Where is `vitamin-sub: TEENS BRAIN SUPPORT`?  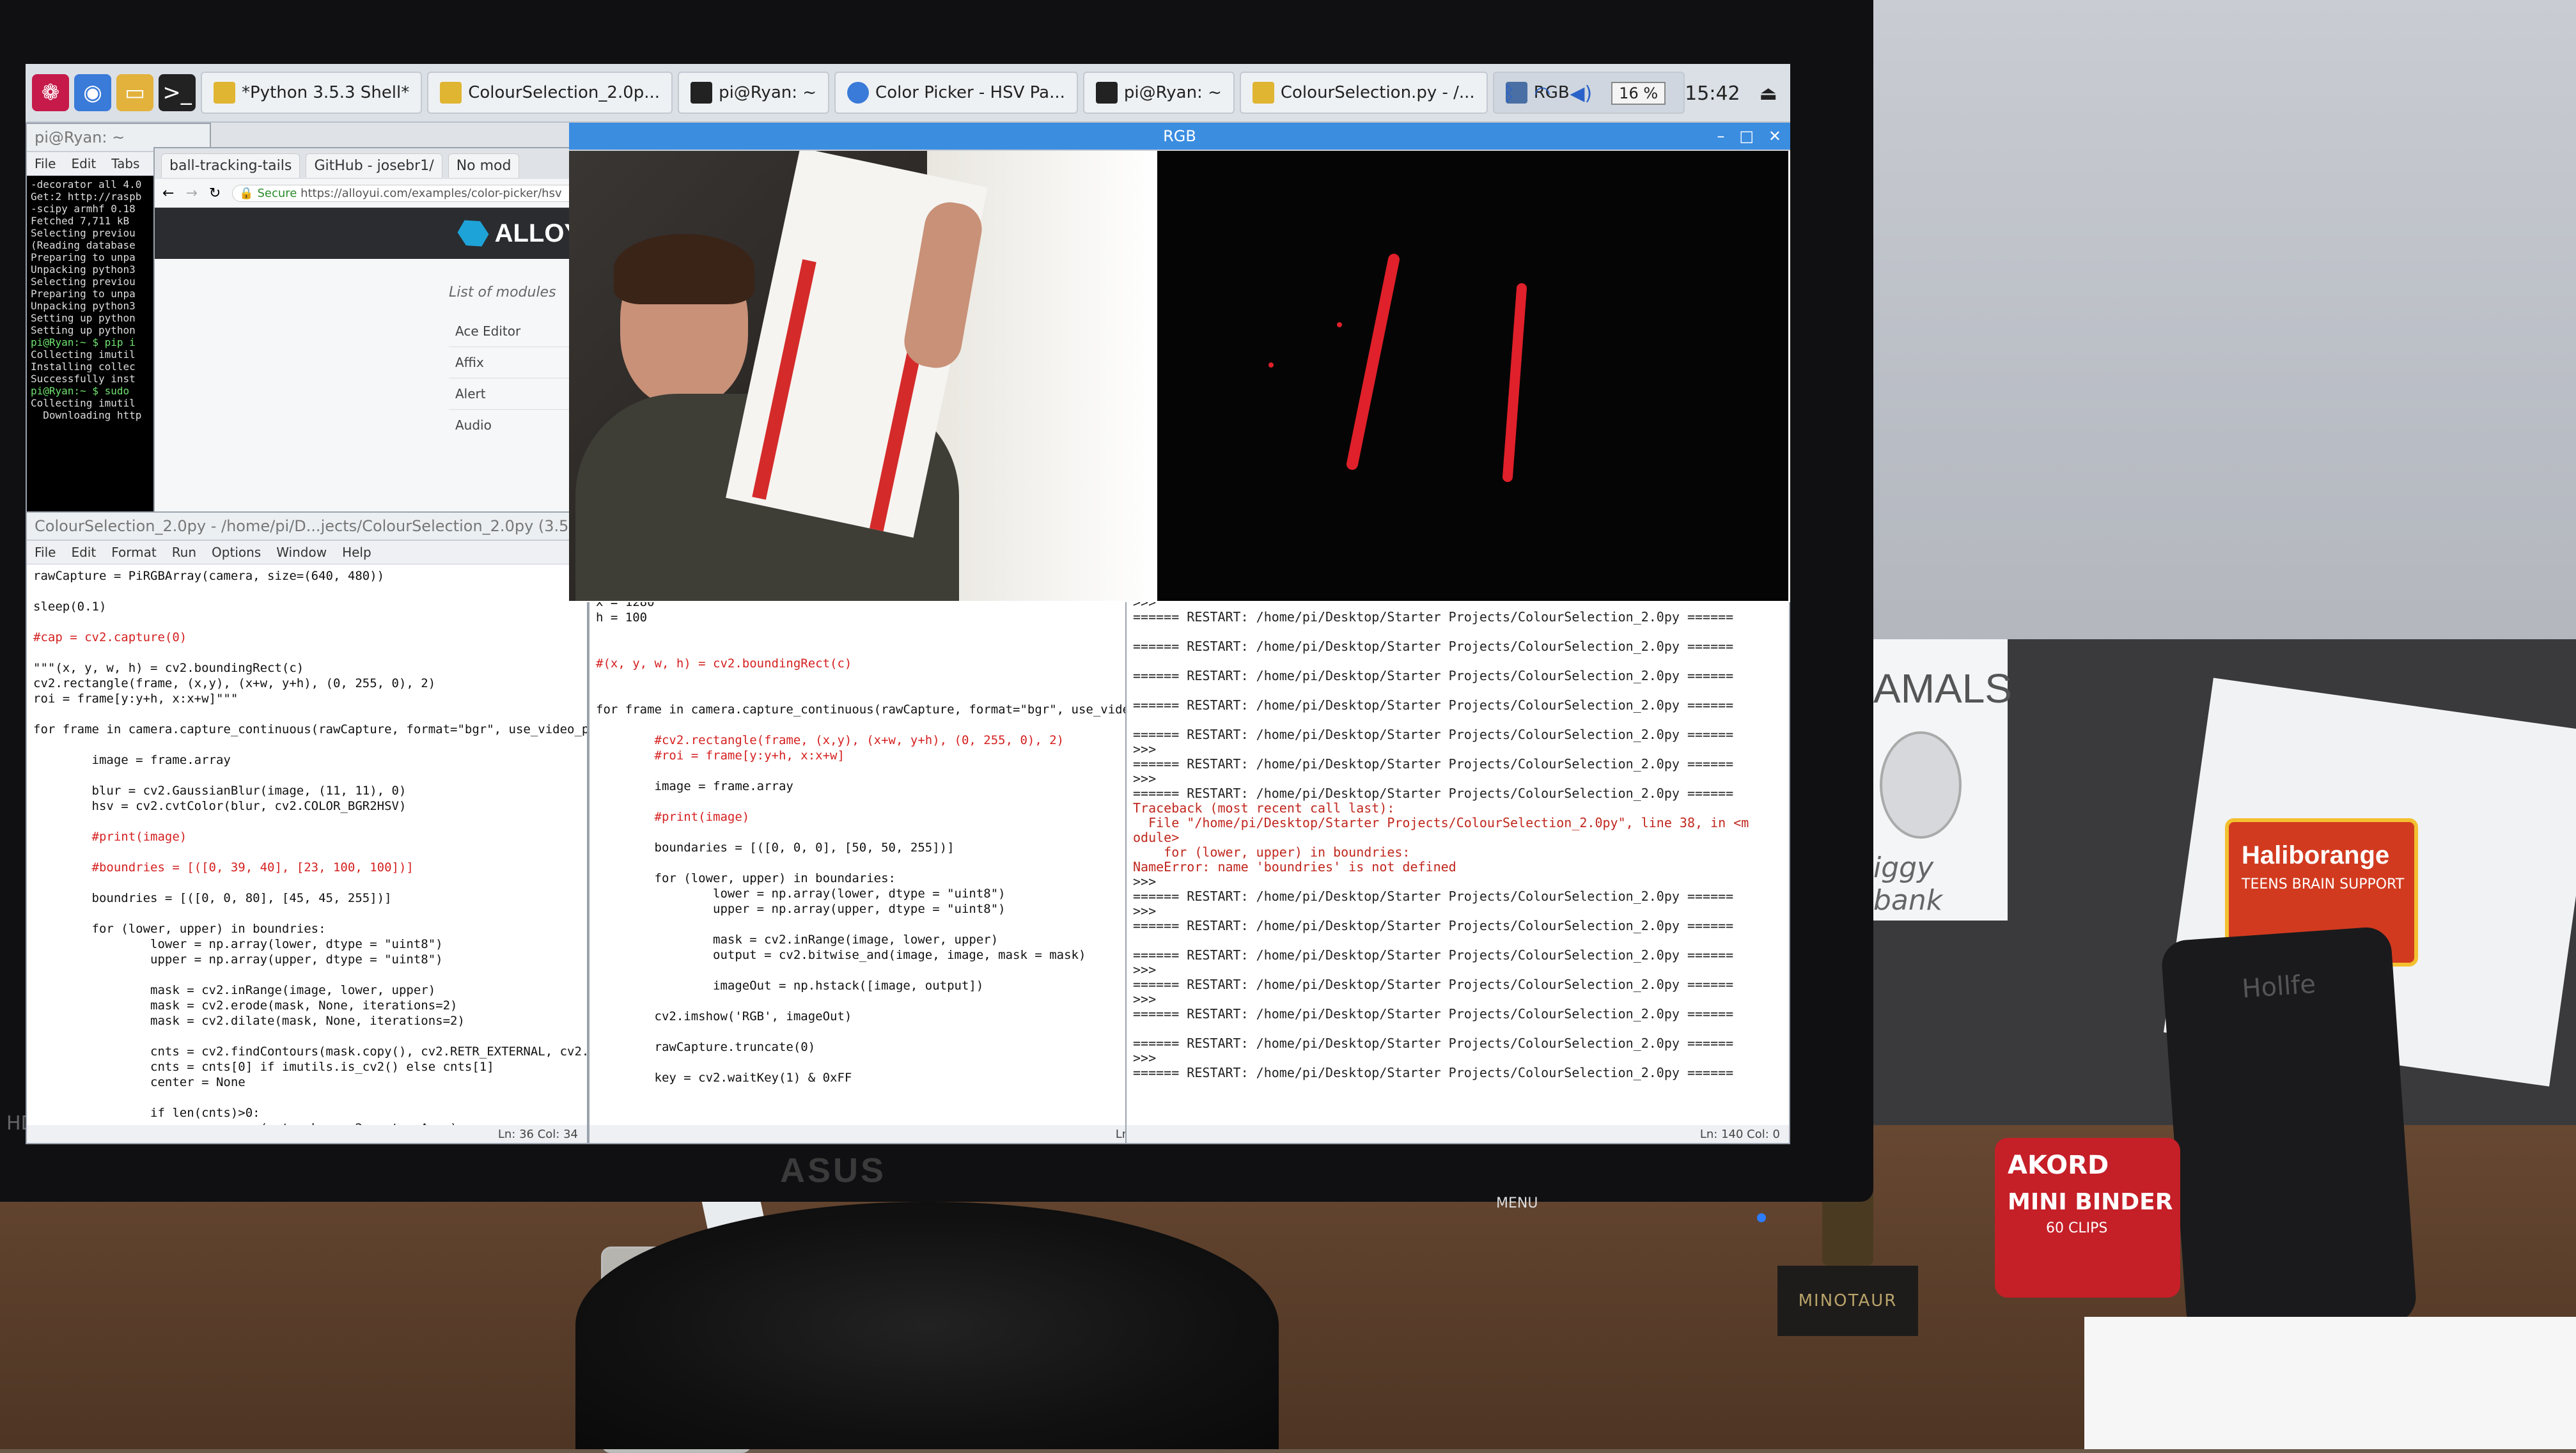
vitamin-sub: TEENS BRAIN SUPPORT is located at coordinates (2324, 884).